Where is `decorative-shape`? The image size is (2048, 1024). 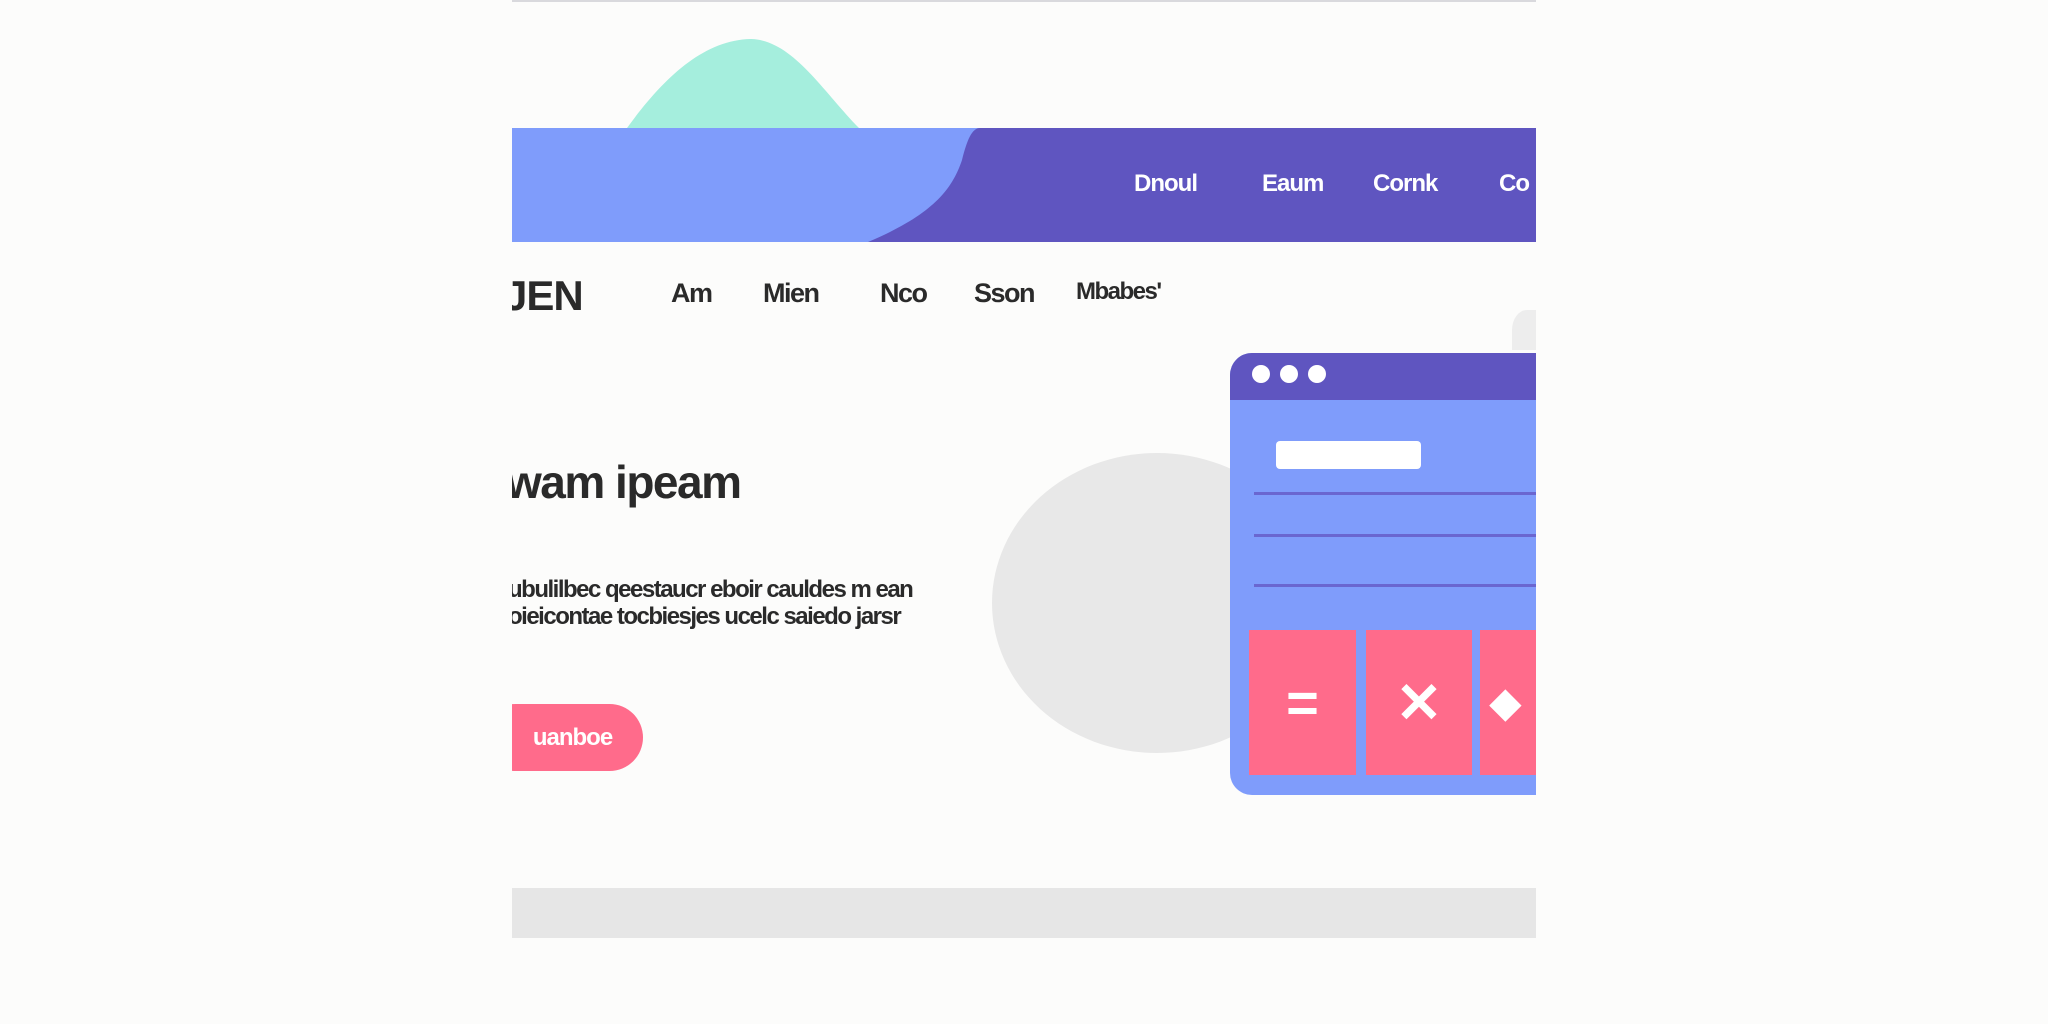 decorative-shape is located at coordinates (1524, 330).